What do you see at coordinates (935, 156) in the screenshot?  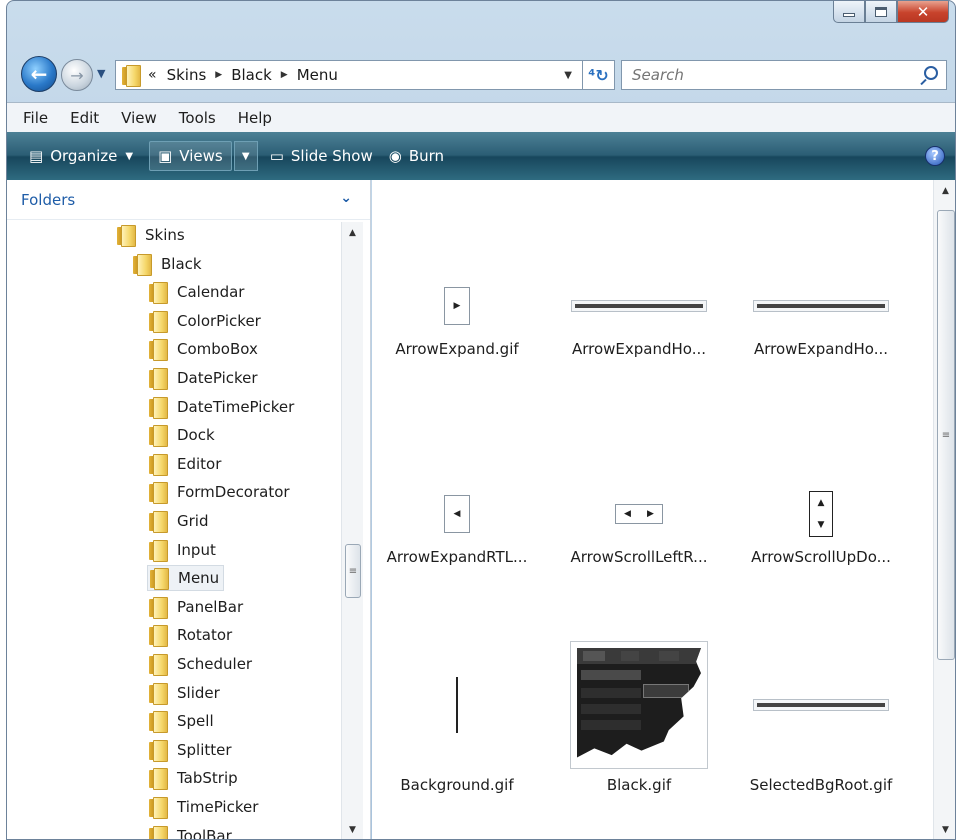 I see `help-icon: ?` at bounding box center [935, 156].